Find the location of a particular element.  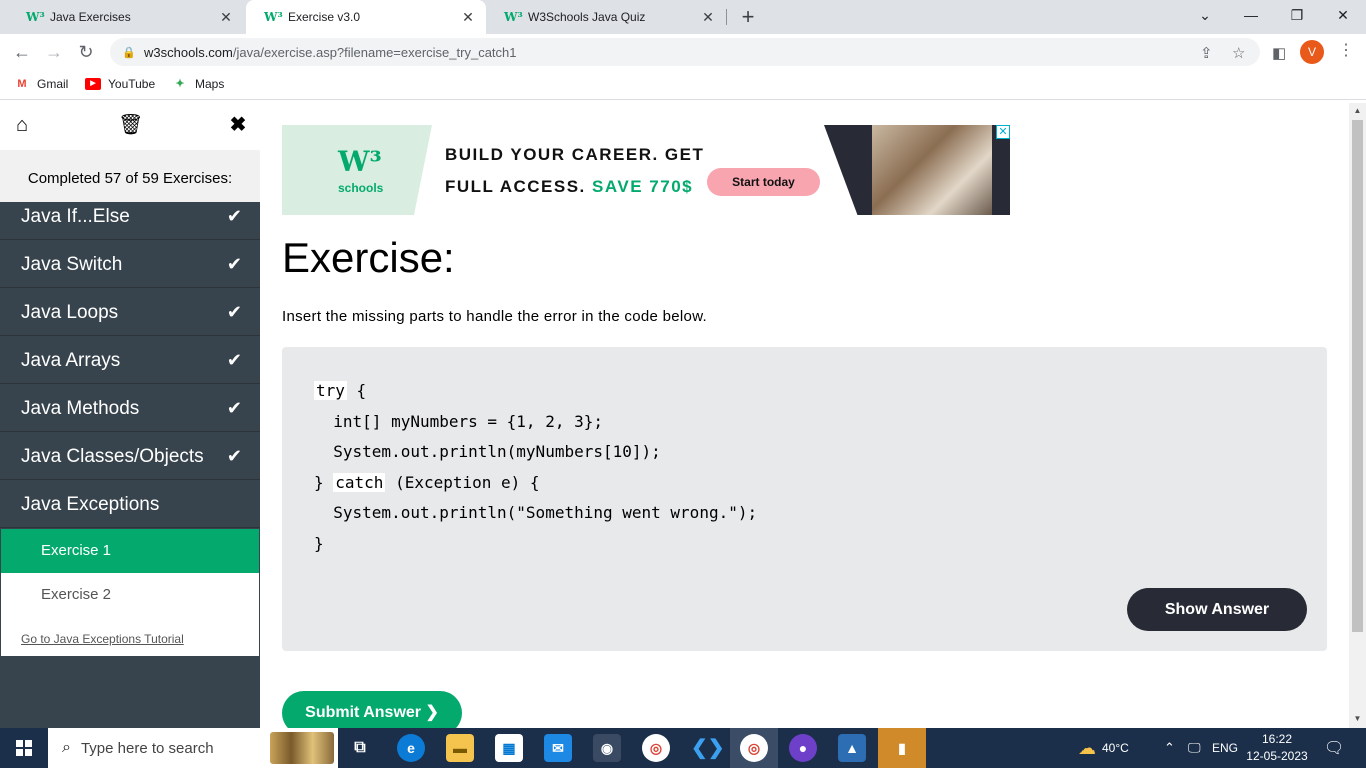

vscode-icon: ❮❯ is located at coordinates (708, 748).